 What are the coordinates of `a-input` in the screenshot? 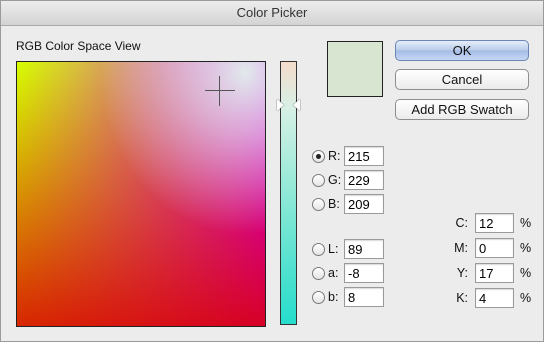 It's located at (364, 273).